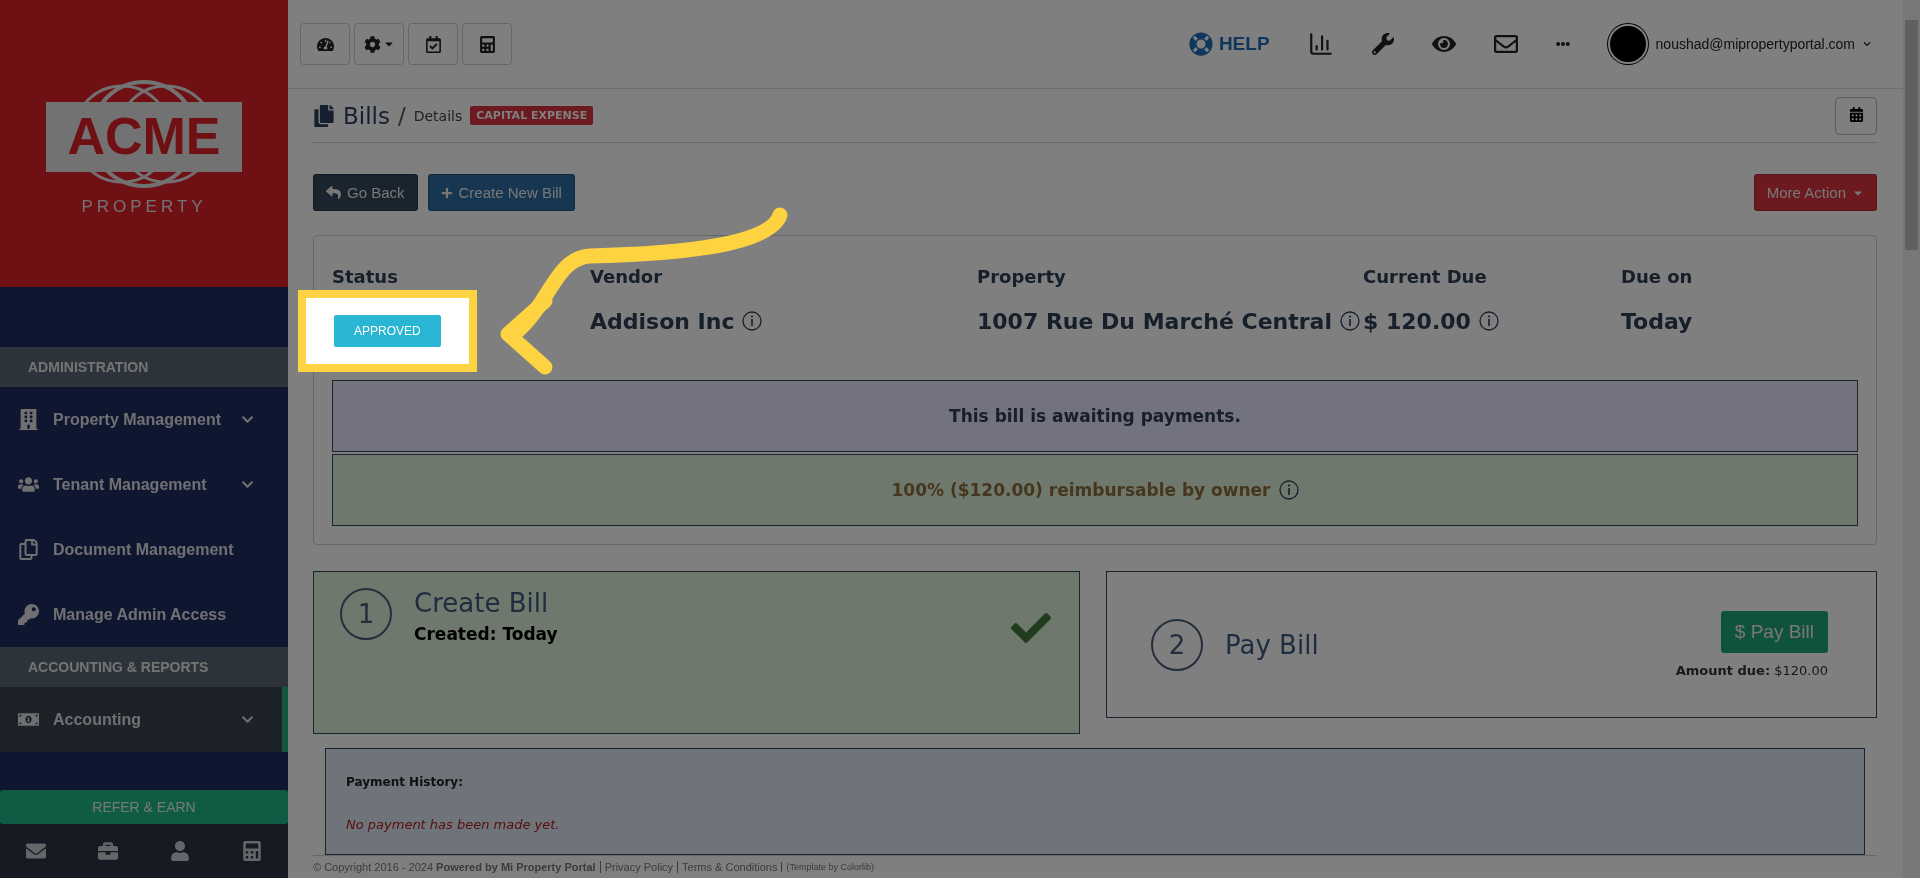  Describe the element at coordinates (1751, 670) in the screenshot. I see `amount-due: Amount due: $120.00` at that location.